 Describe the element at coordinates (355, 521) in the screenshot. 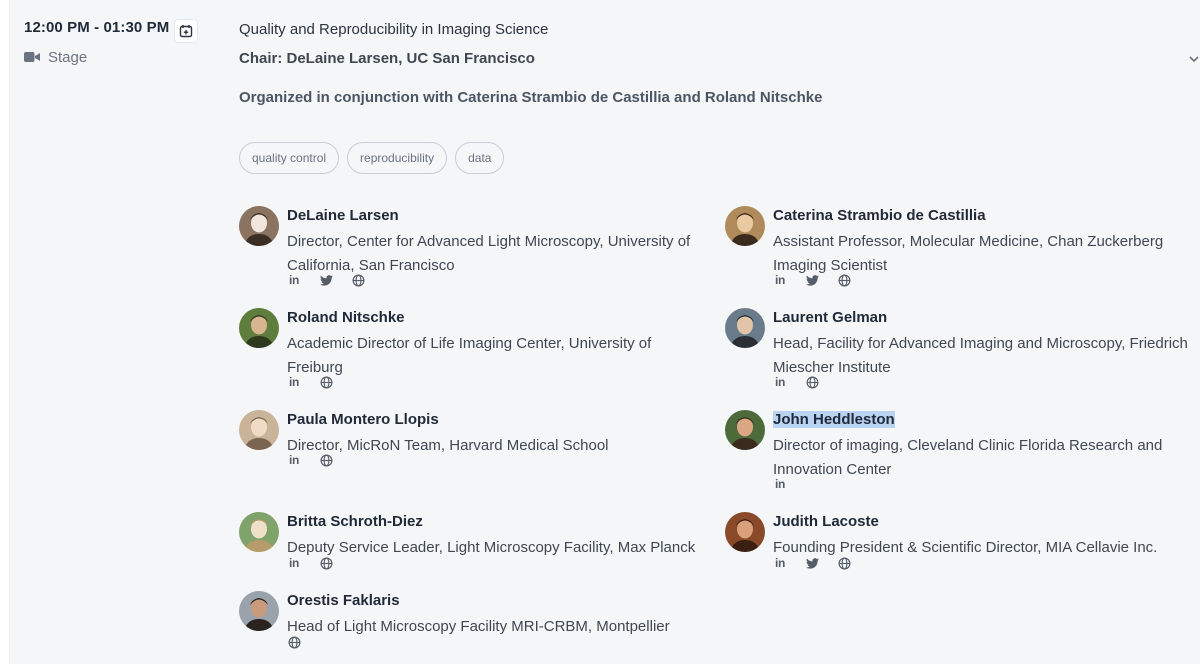

I see `speaker-name: Britta Schroth-Diez` at that location.